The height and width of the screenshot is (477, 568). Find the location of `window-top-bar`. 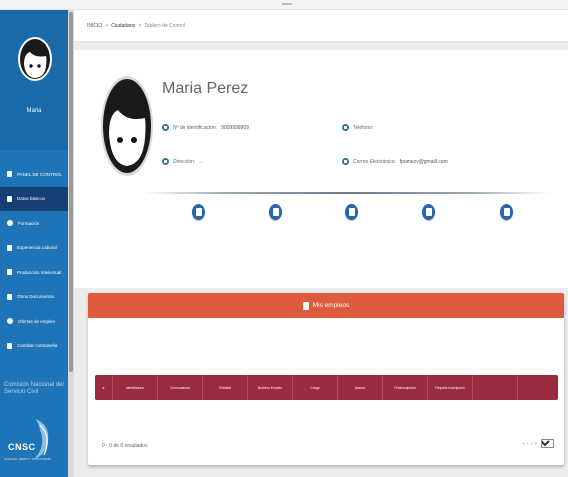

window-top-bar is located at coordinates (284, 5).